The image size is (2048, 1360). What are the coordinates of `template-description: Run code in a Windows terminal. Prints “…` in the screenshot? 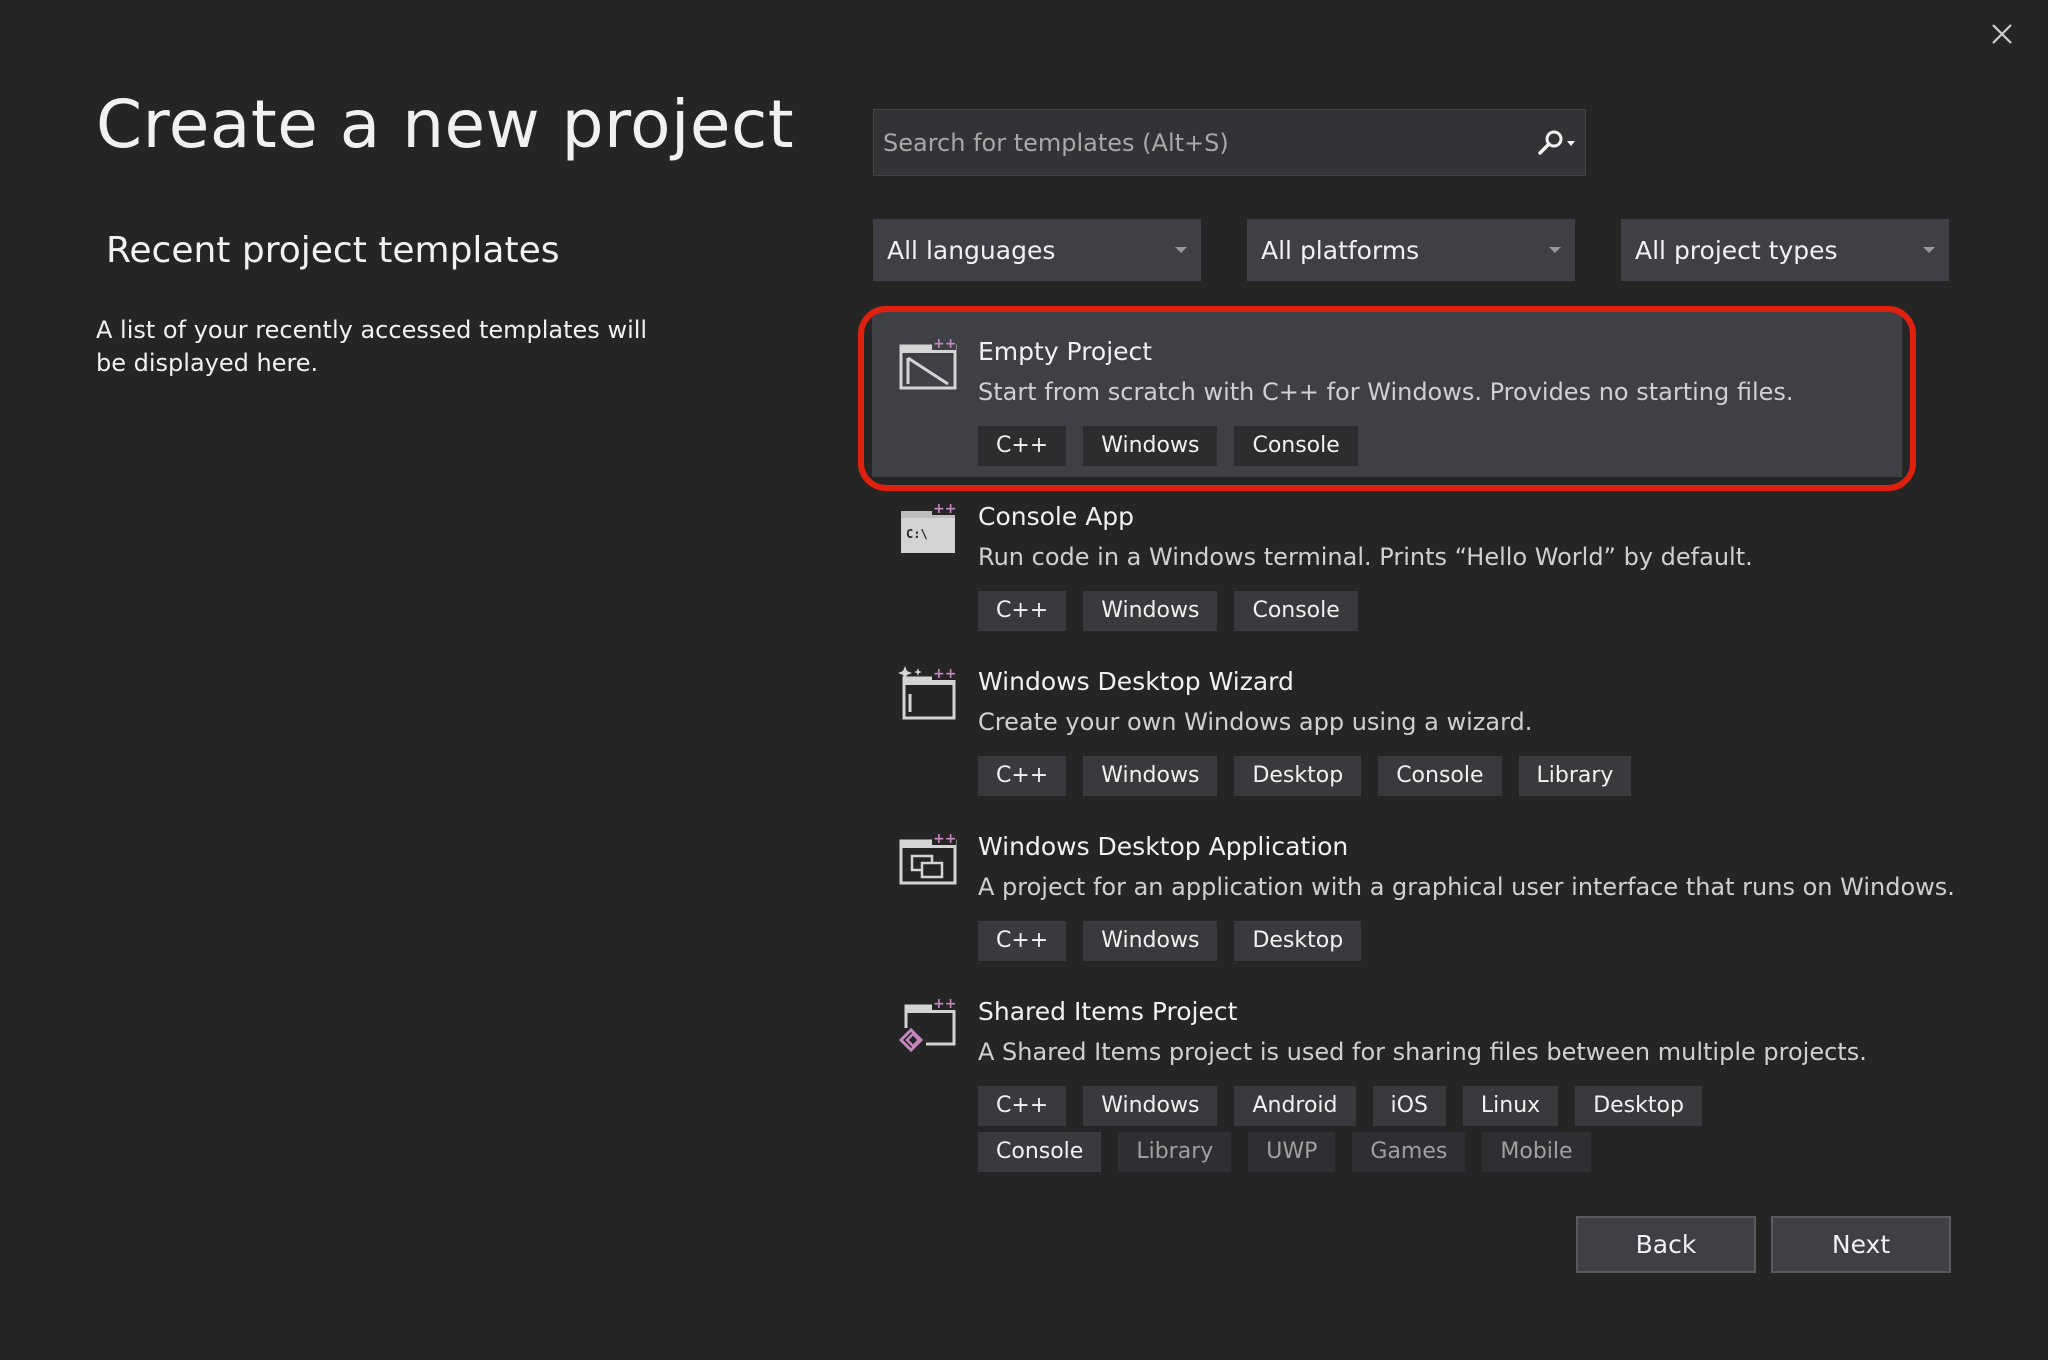 It's located at (1365, 557).